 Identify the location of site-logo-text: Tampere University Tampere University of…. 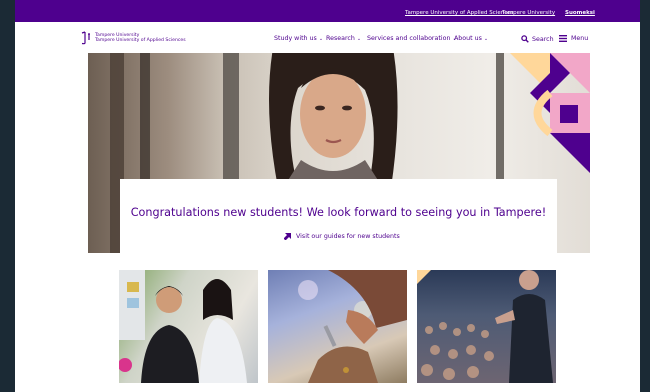
(140, 38).